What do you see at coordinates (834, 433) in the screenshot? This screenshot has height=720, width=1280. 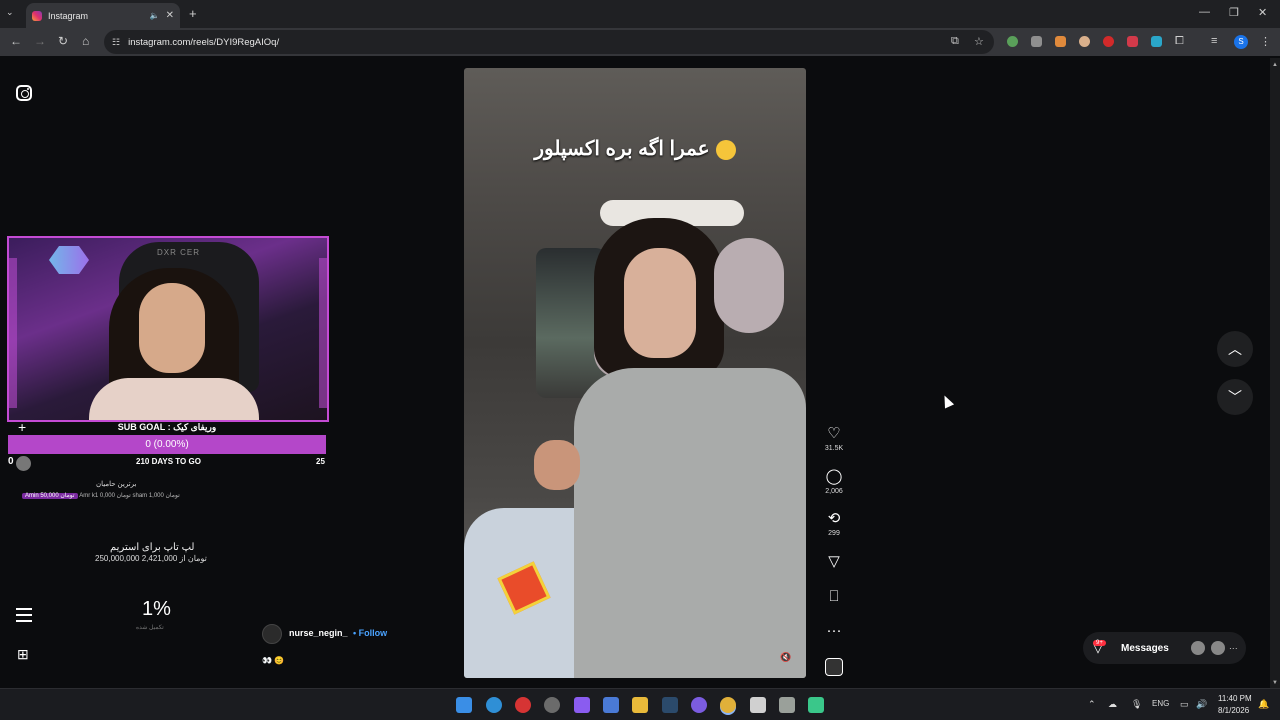 I see `heart-icon: ♡` at bounding box center [834, 433].